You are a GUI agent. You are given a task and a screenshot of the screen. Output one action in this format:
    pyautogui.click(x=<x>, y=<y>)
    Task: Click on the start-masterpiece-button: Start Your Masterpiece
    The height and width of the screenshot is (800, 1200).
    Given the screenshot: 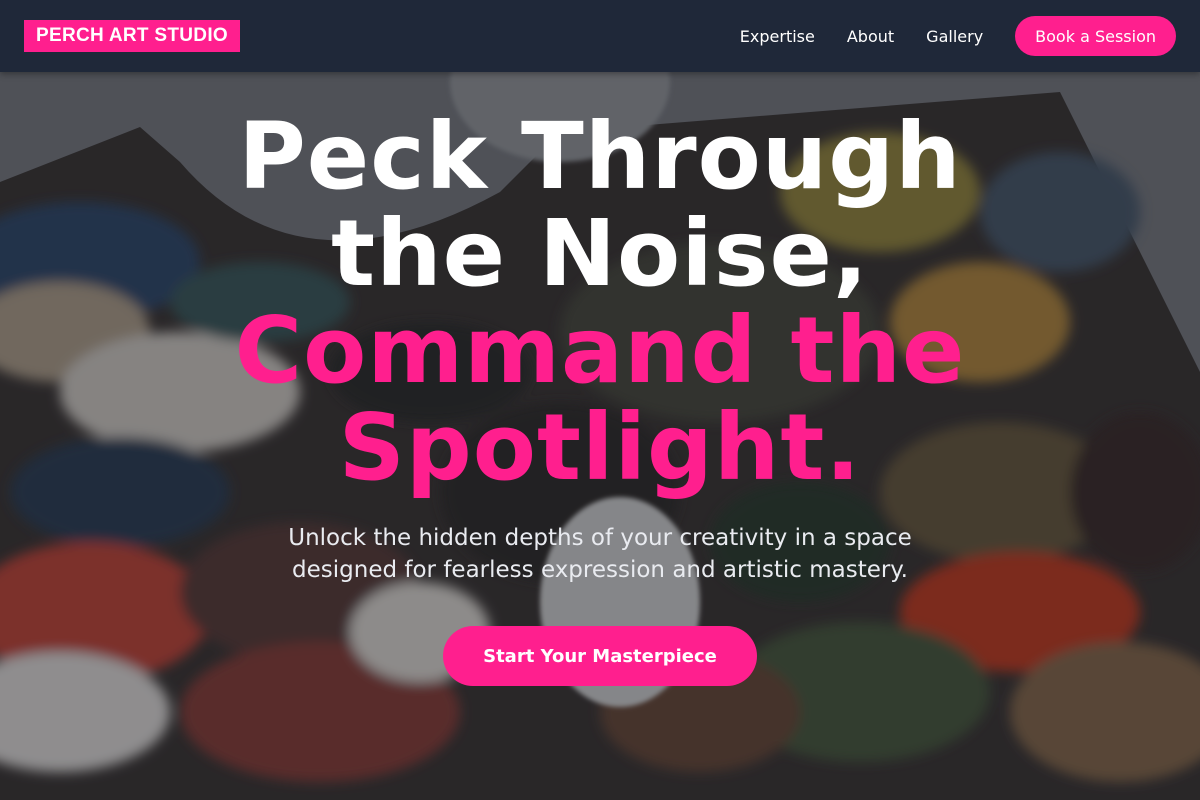 What is the action you would take?
    pyautogui.click(x=600, y=656)
    